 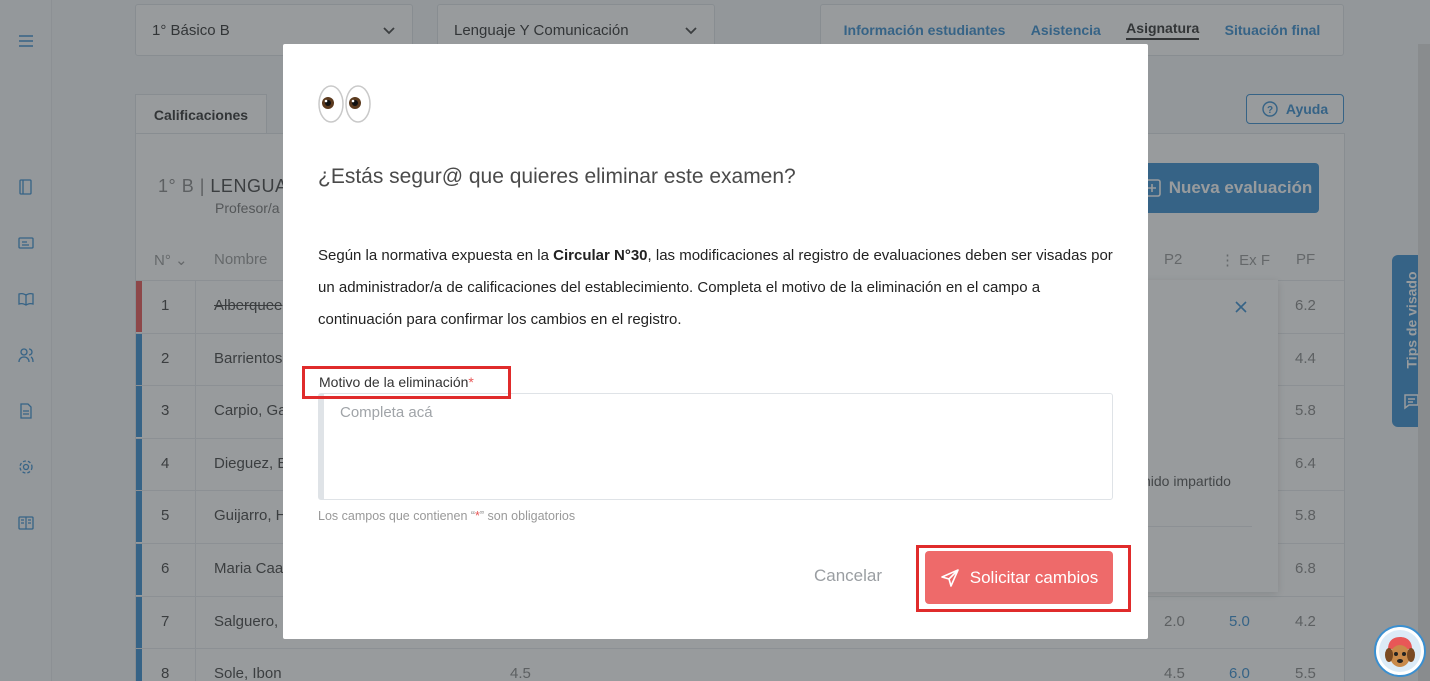 I want to click on cancel-button: Cancelar, so click(x=848, y=576).